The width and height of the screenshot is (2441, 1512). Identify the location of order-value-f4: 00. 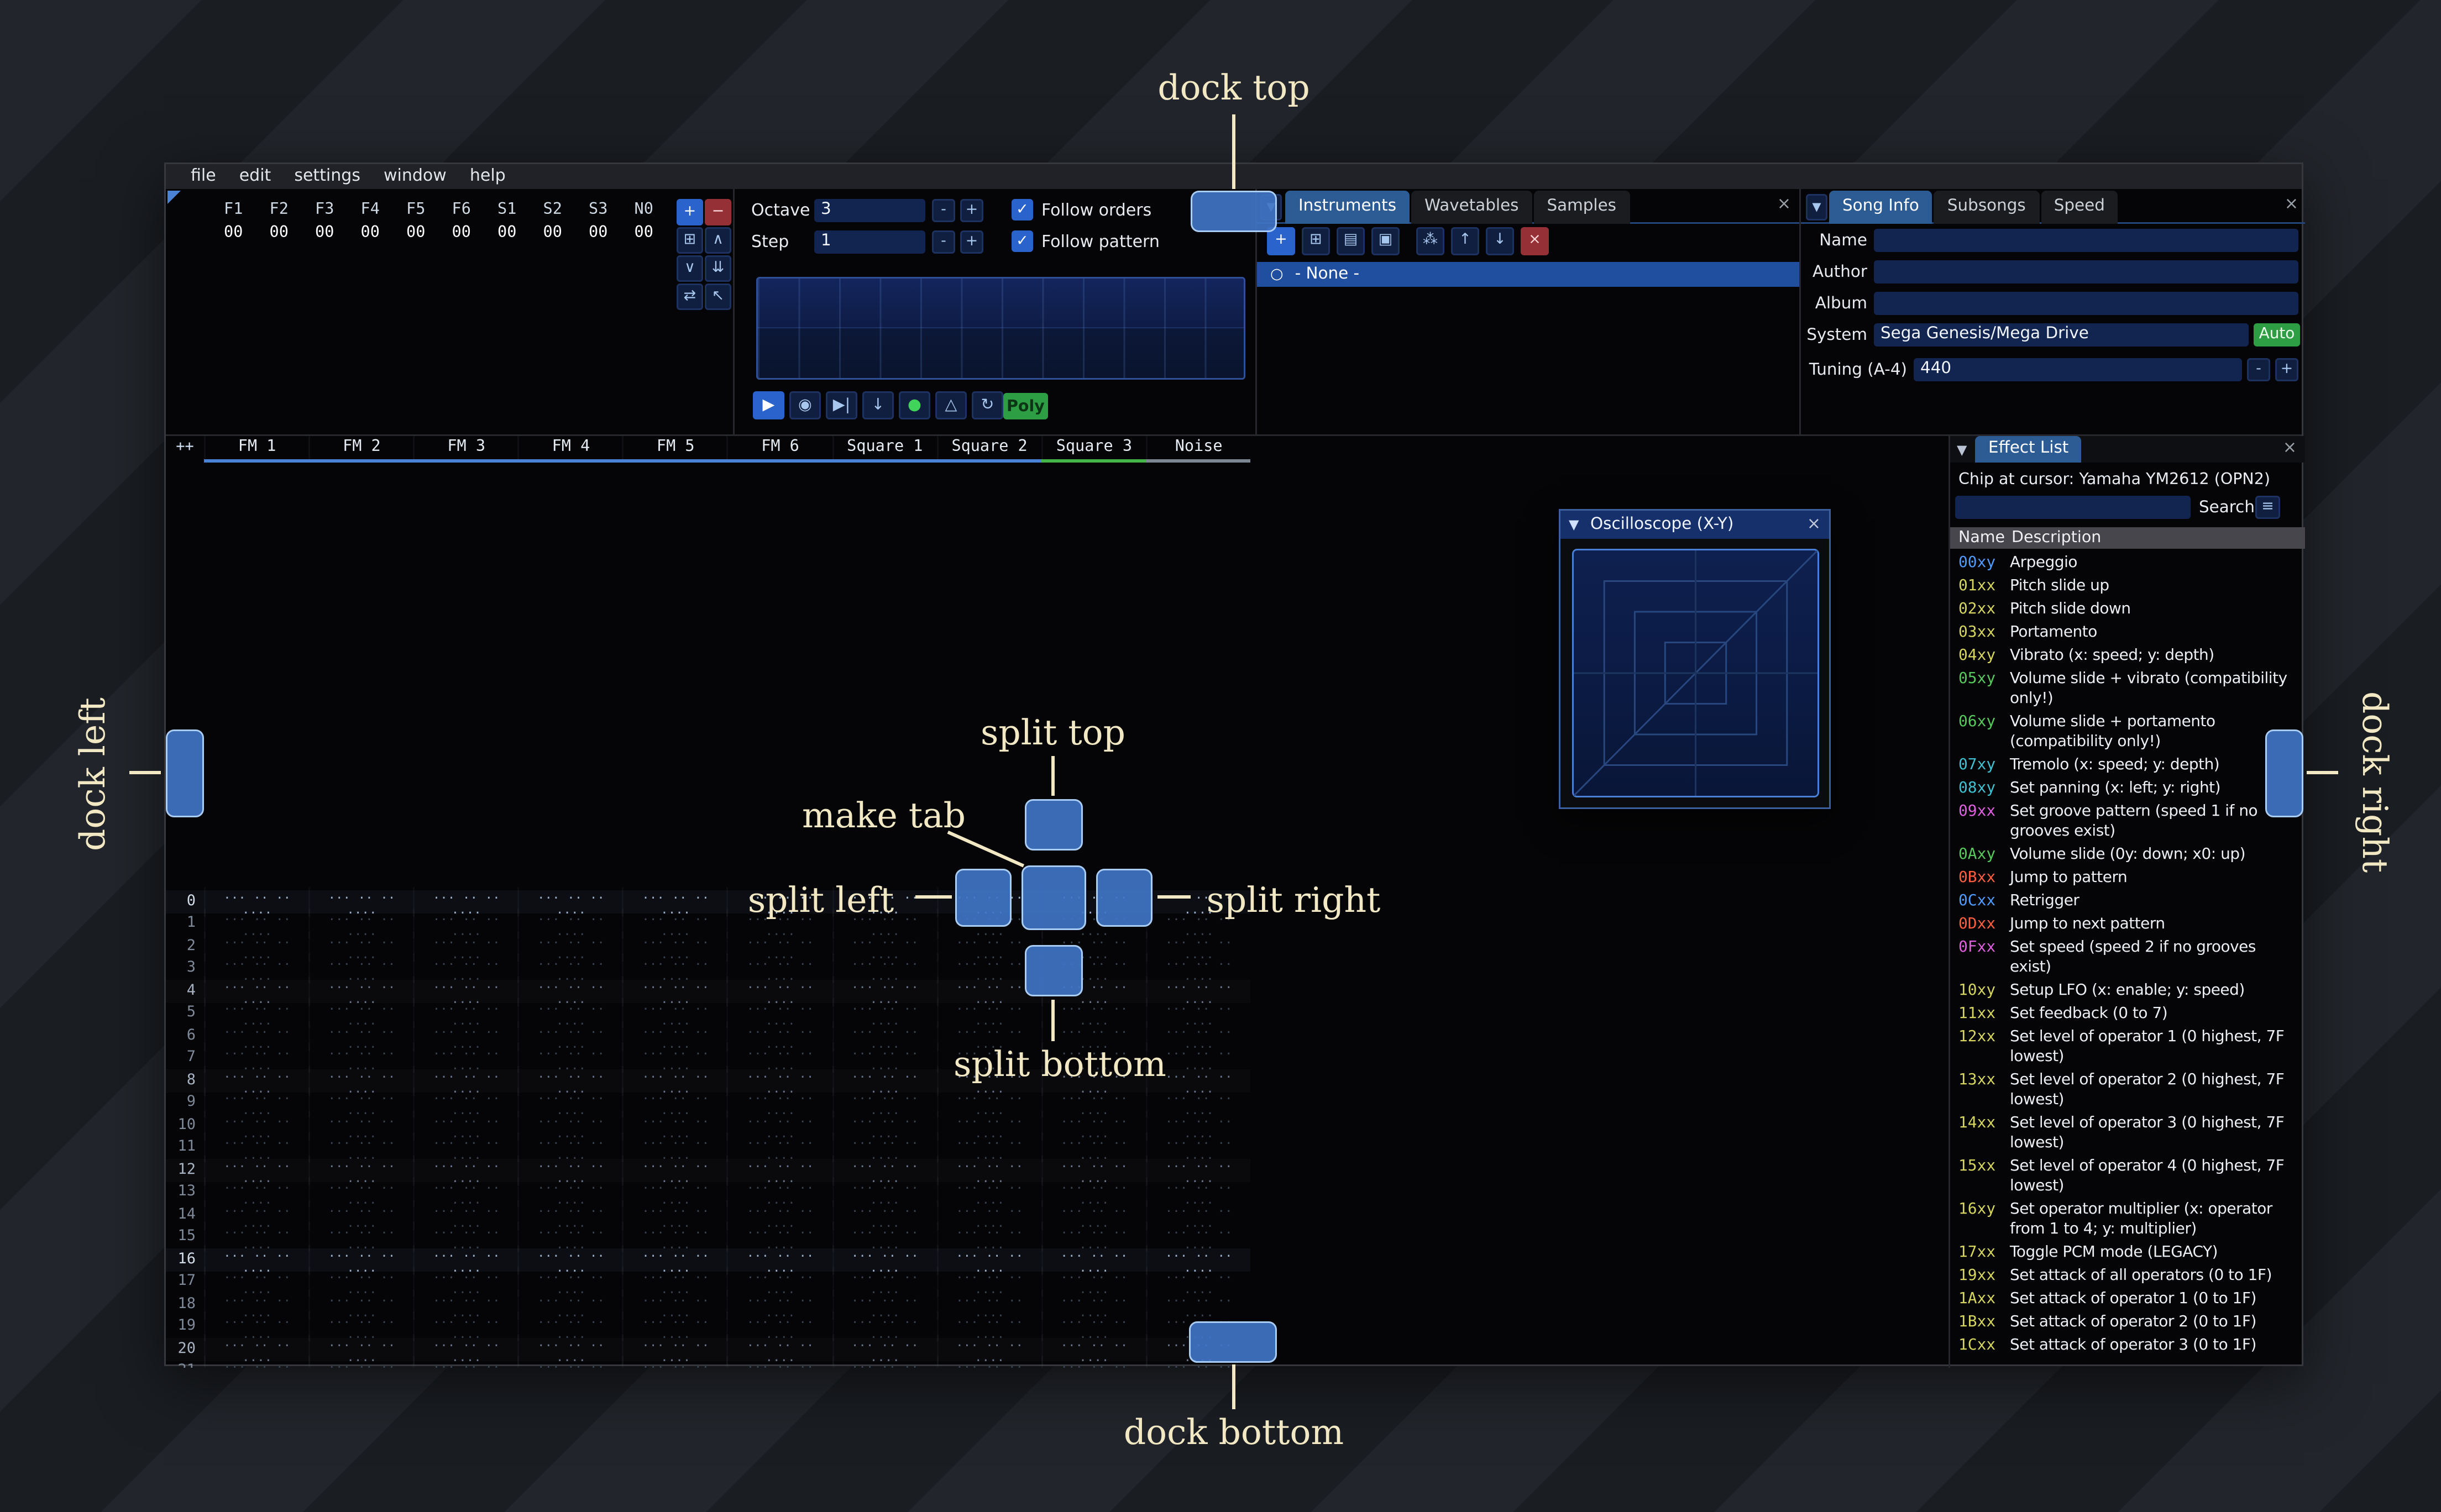
(371, 233).